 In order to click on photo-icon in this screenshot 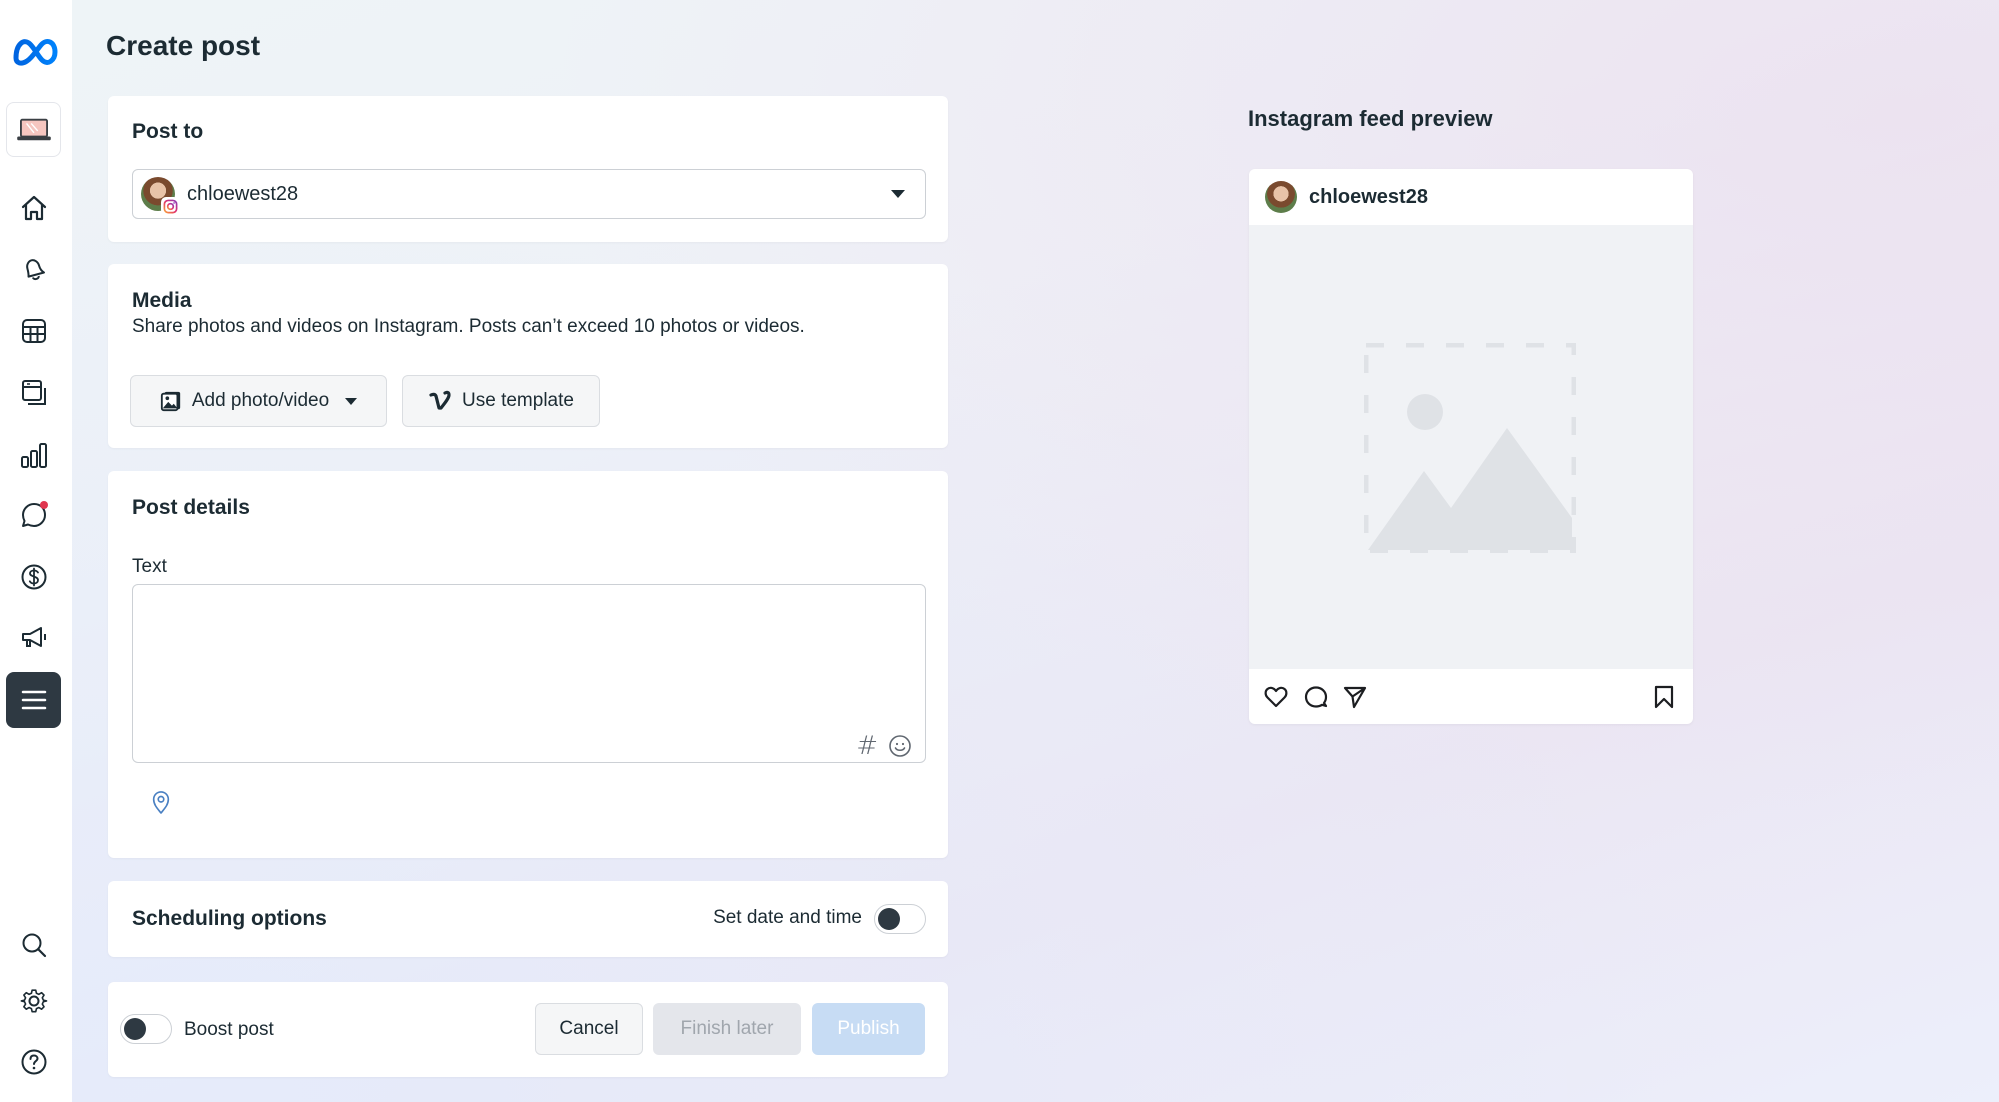, I will do `click(170, 401)`.